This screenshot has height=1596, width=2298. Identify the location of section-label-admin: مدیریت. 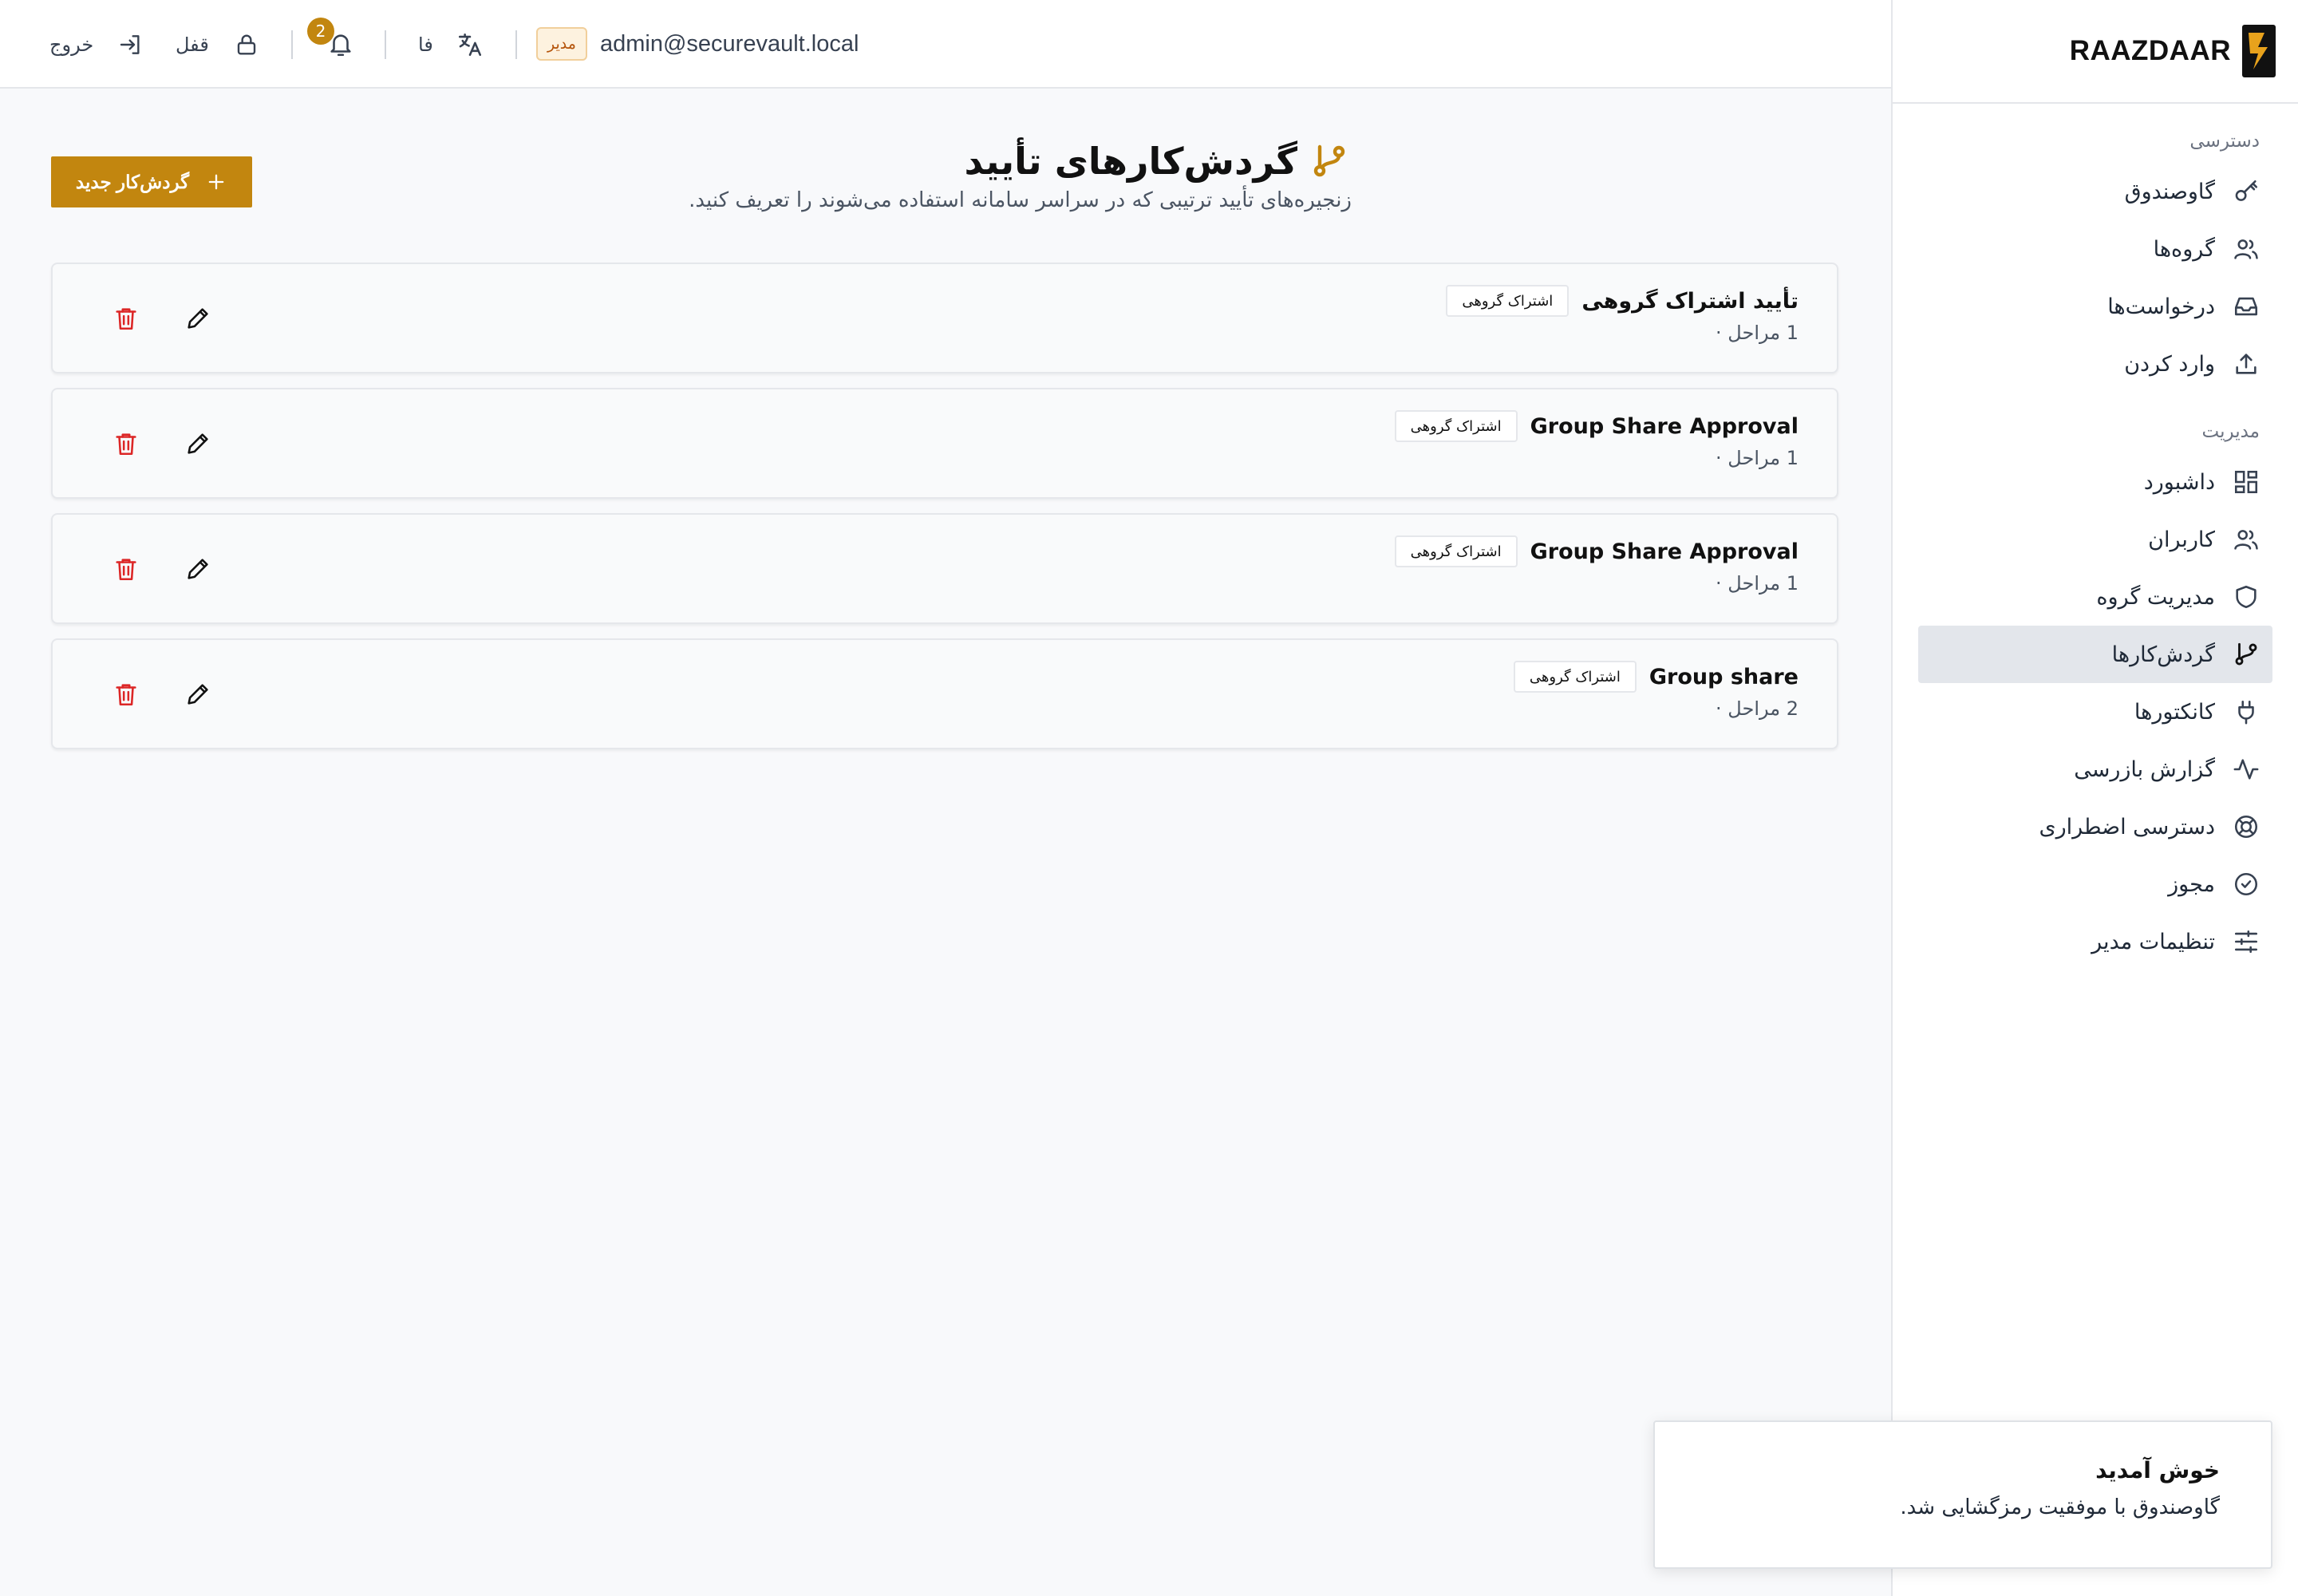
(2231, 431).